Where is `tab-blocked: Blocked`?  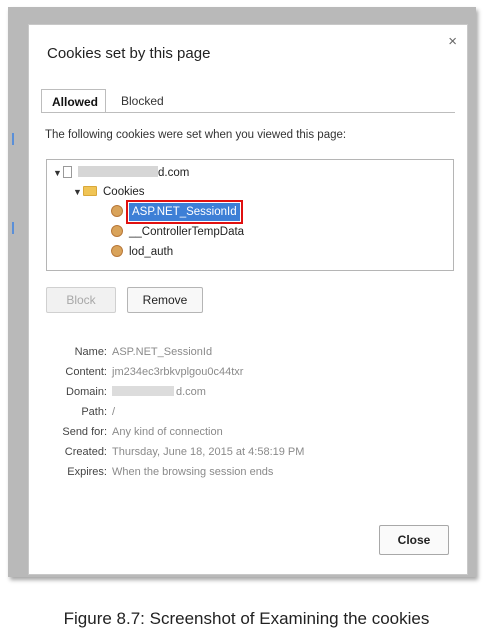 tab-blocked: Blocked is located at coordinates (142, 101).